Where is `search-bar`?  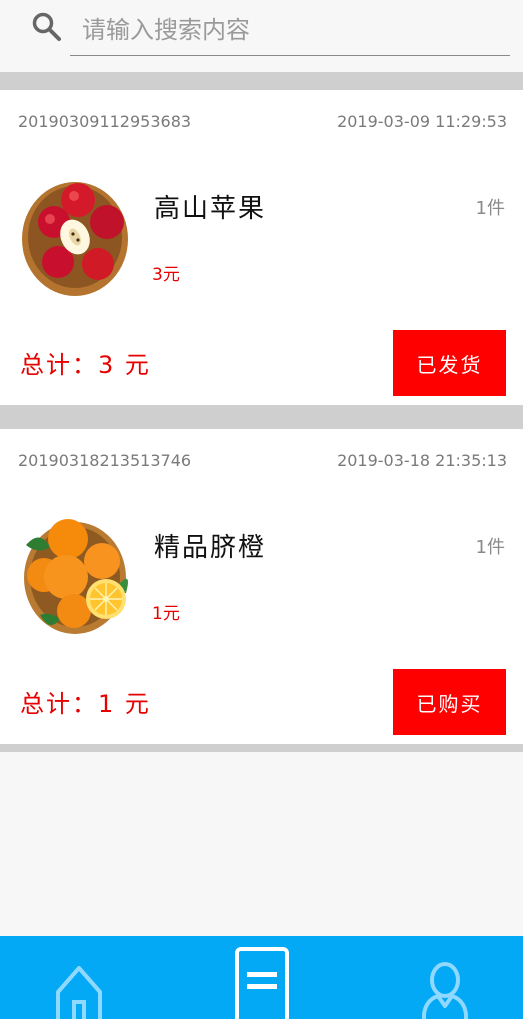
search-bar is located at coordinates (261, 36).